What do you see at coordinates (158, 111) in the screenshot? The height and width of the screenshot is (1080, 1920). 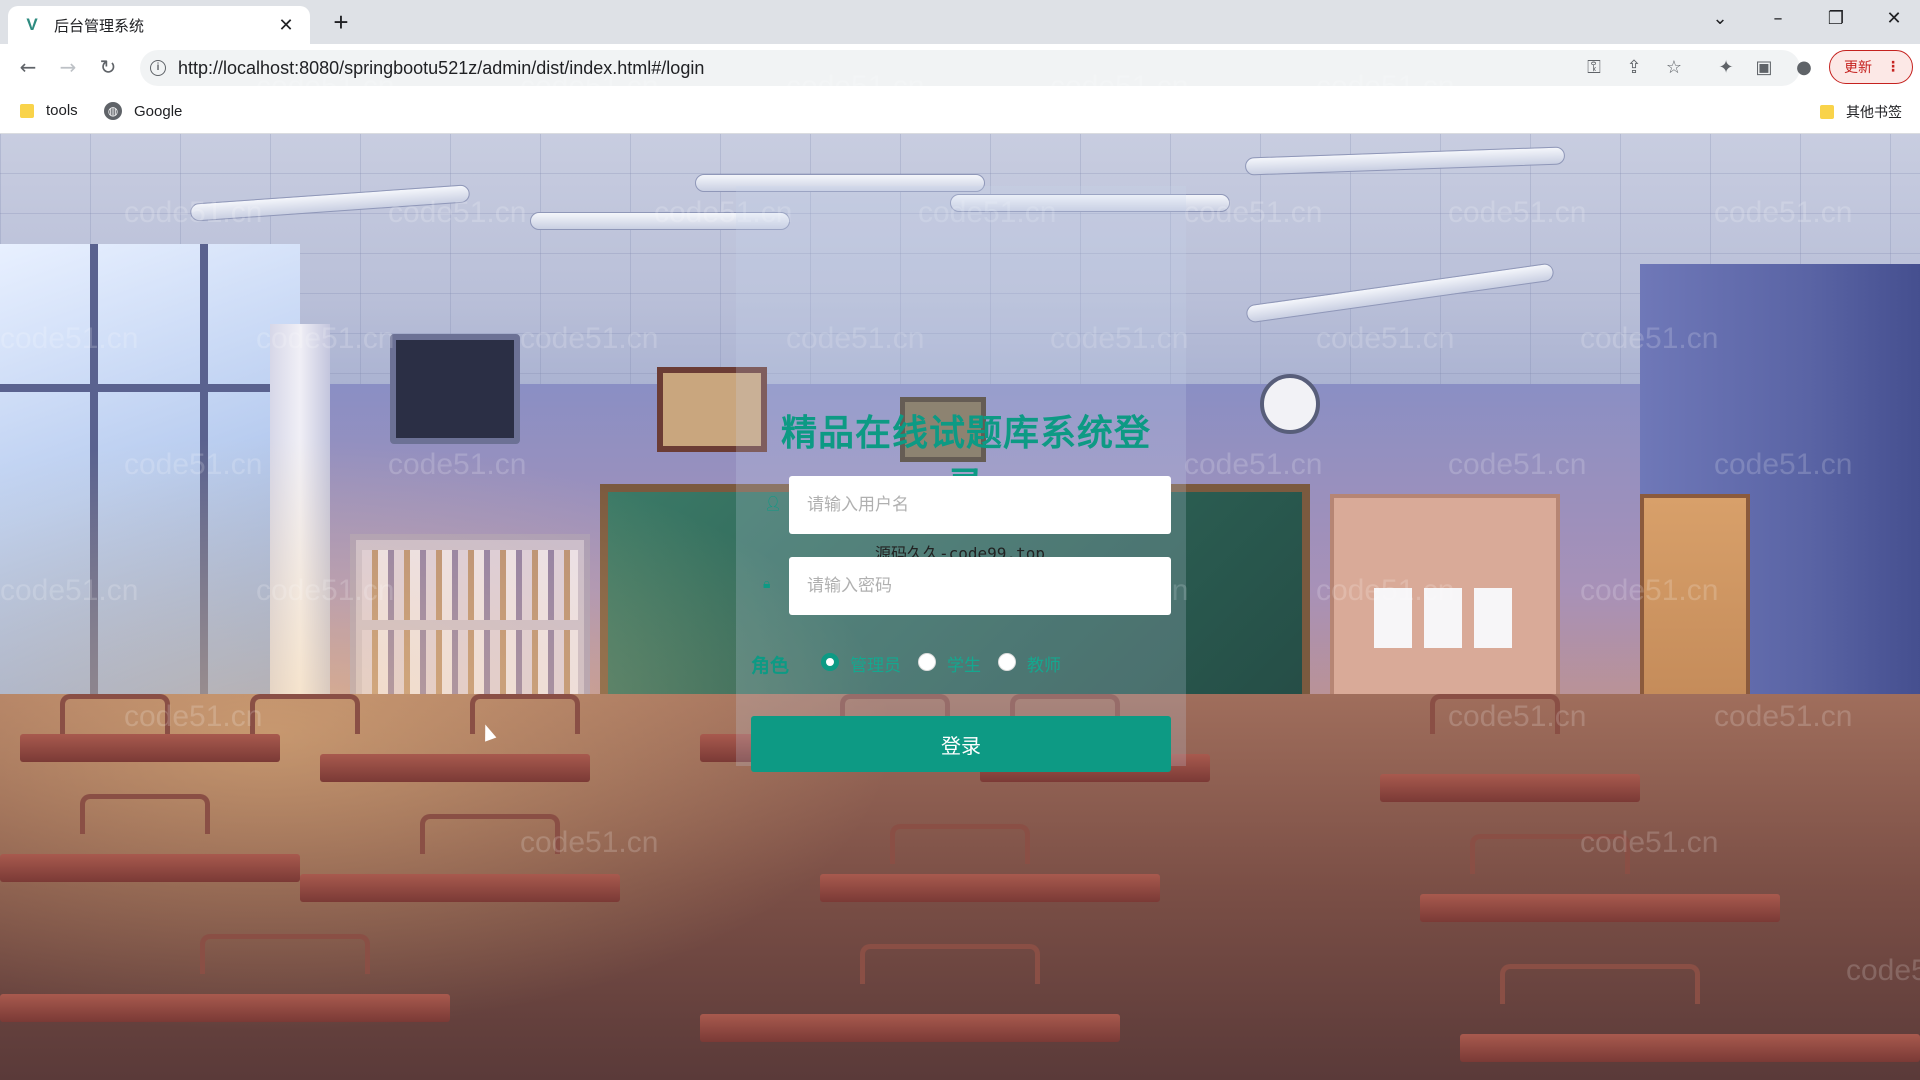 I see `bookmark-label: Google` at bounding box center [158, 111].